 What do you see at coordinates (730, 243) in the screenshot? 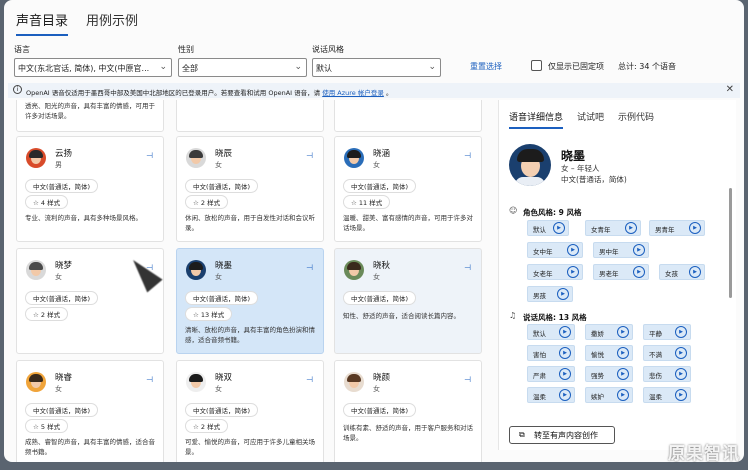
I see `panel-scrollbar` at bounding box center [730, 243].